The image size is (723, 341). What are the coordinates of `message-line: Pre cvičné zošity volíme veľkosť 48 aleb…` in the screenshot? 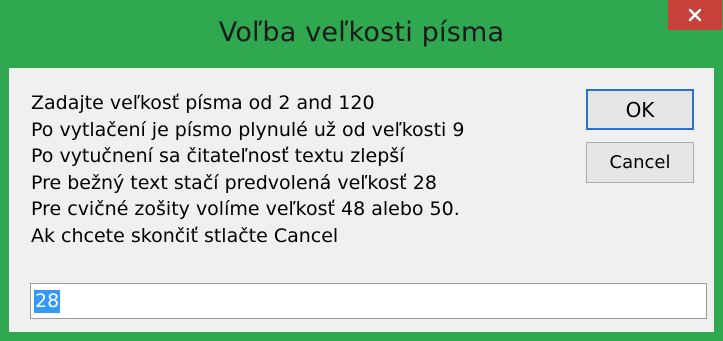 It's located at (245, 209).